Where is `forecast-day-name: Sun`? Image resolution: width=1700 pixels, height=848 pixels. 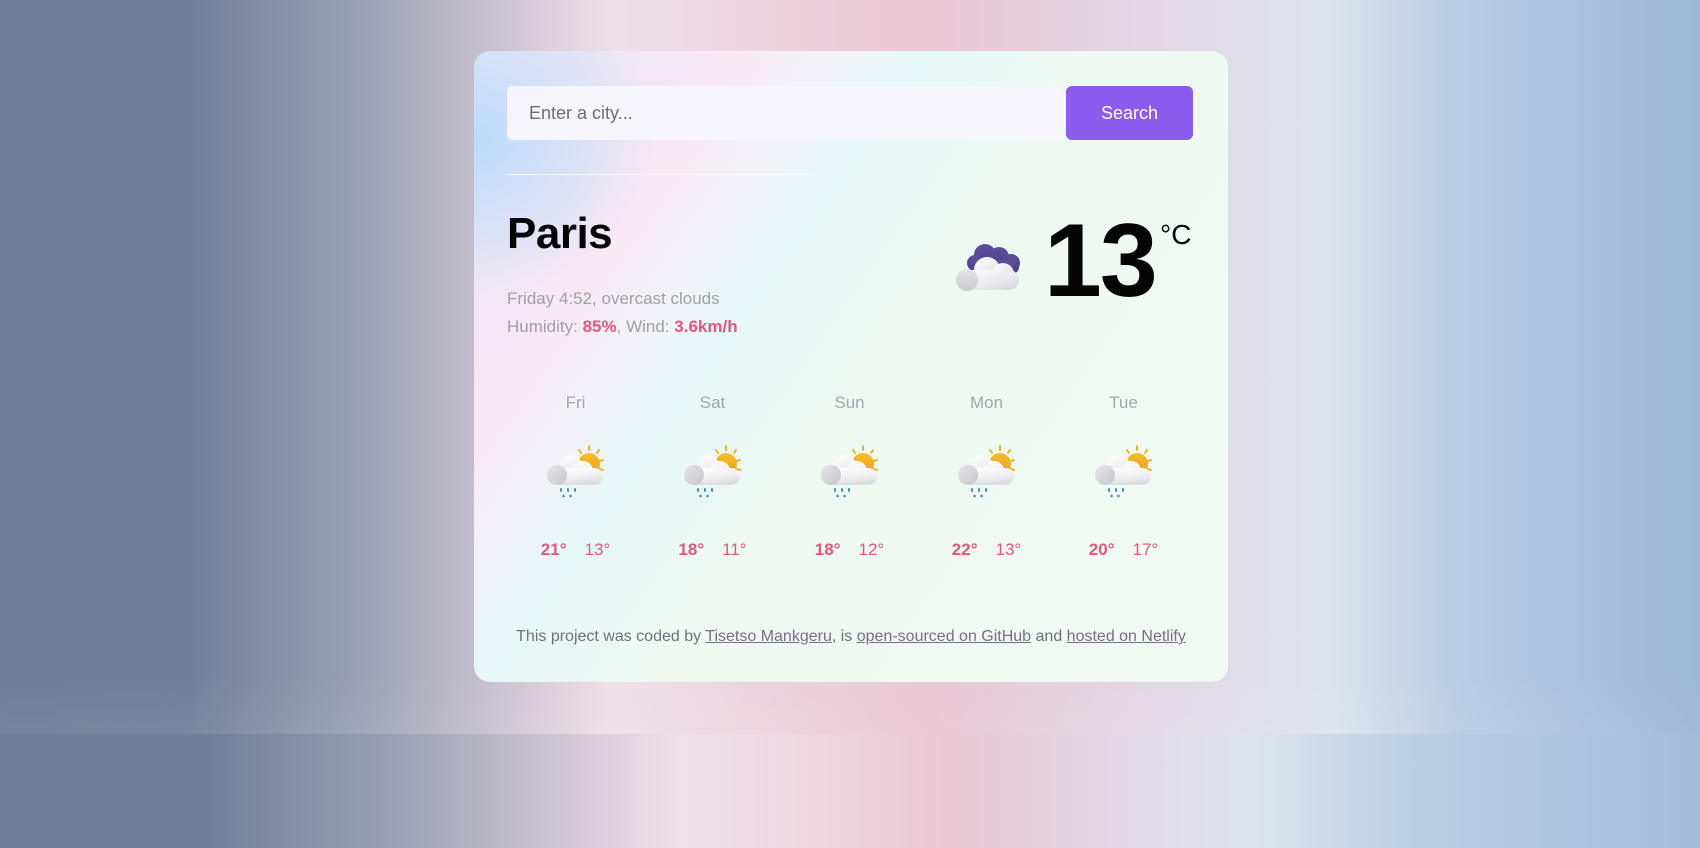 forecast-day-name: Sun is located at coordinates (849, 402).